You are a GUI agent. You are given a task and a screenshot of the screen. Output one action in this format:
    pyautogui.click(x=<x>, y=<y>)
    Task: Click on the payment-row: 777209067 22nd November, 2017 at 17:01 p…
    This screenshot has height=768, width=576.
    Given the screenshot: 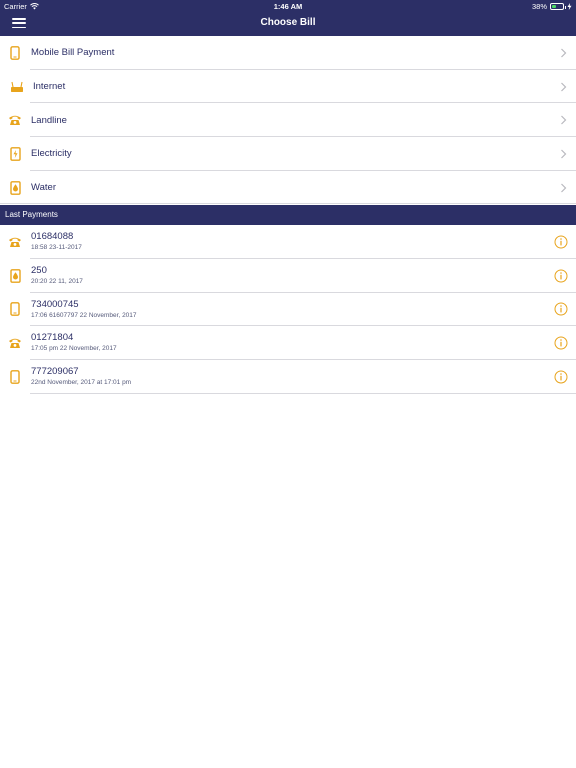 What is the action you would take?
    pyautogui.click(x=288, y=377)
    